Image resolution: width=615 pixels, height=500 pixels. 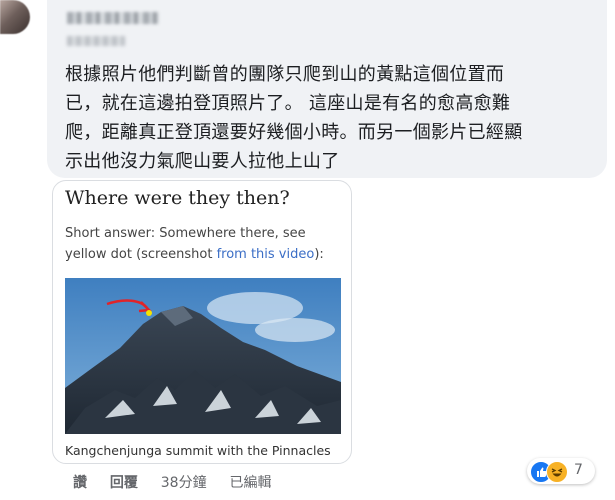 What do you see at coordinates (250, 483) in the screenshot?
I see `edited-label: 已編輯` at bounding box center [250, 483].